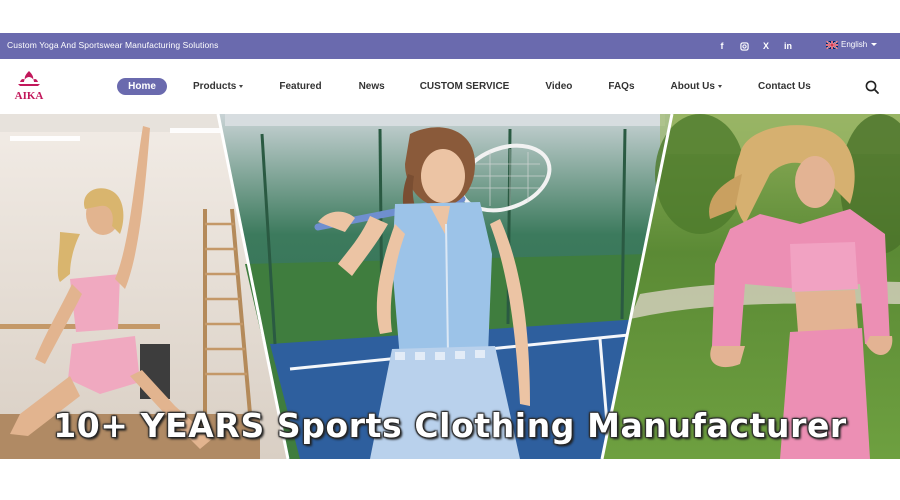 This screenshot has width=900, height=500. I want to click on nav-contact-us-label: Contact Us, so click(784, 86).